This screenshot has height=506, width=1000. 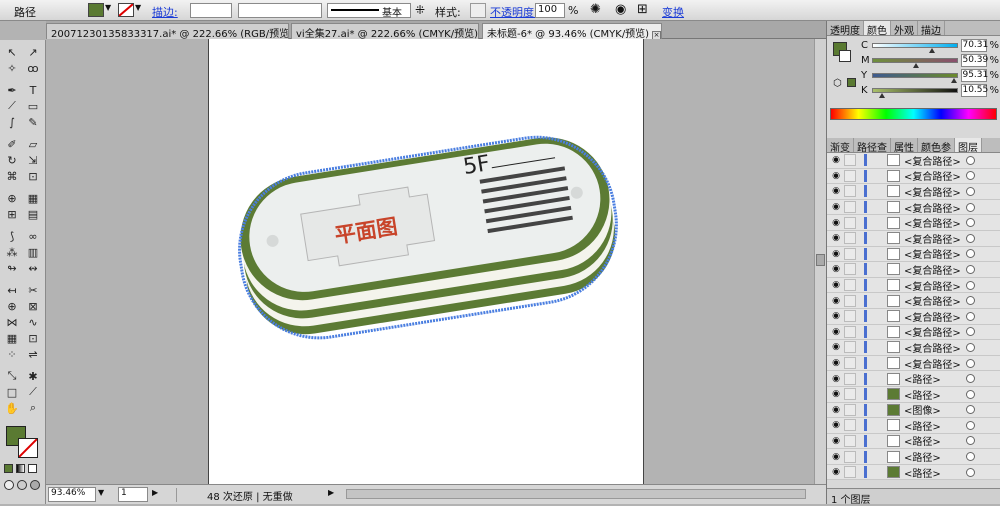 What do you see at coordinates (820, 261) in the screenshot?
I see `vertical-scrollbar` at bounding box center [820, 261].